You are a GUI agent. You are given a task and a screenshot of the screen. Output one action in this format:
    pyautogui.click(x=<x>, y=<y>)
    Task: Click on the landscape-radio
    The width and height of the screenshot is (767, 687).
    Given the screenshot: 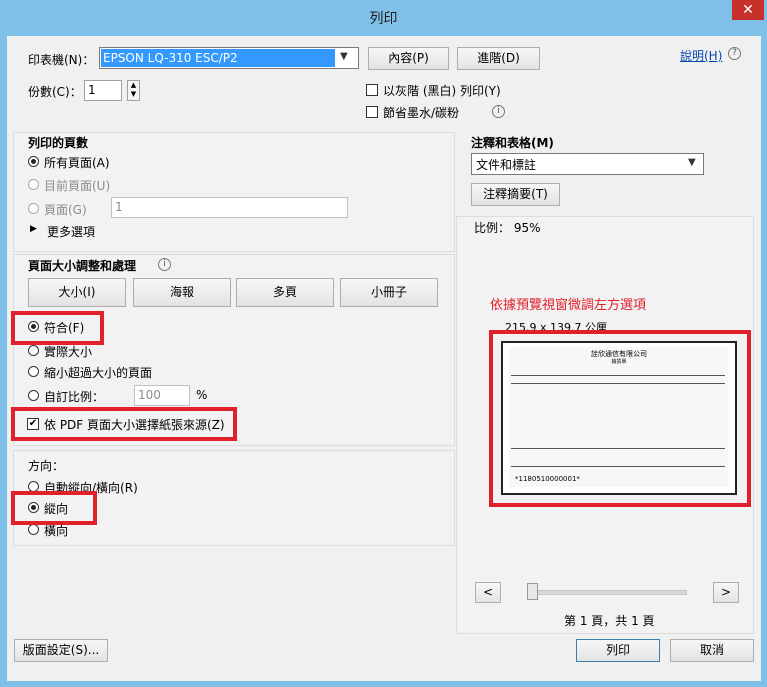 What is the action you would take?
    pyautogui.click(x=33, y=529)
    